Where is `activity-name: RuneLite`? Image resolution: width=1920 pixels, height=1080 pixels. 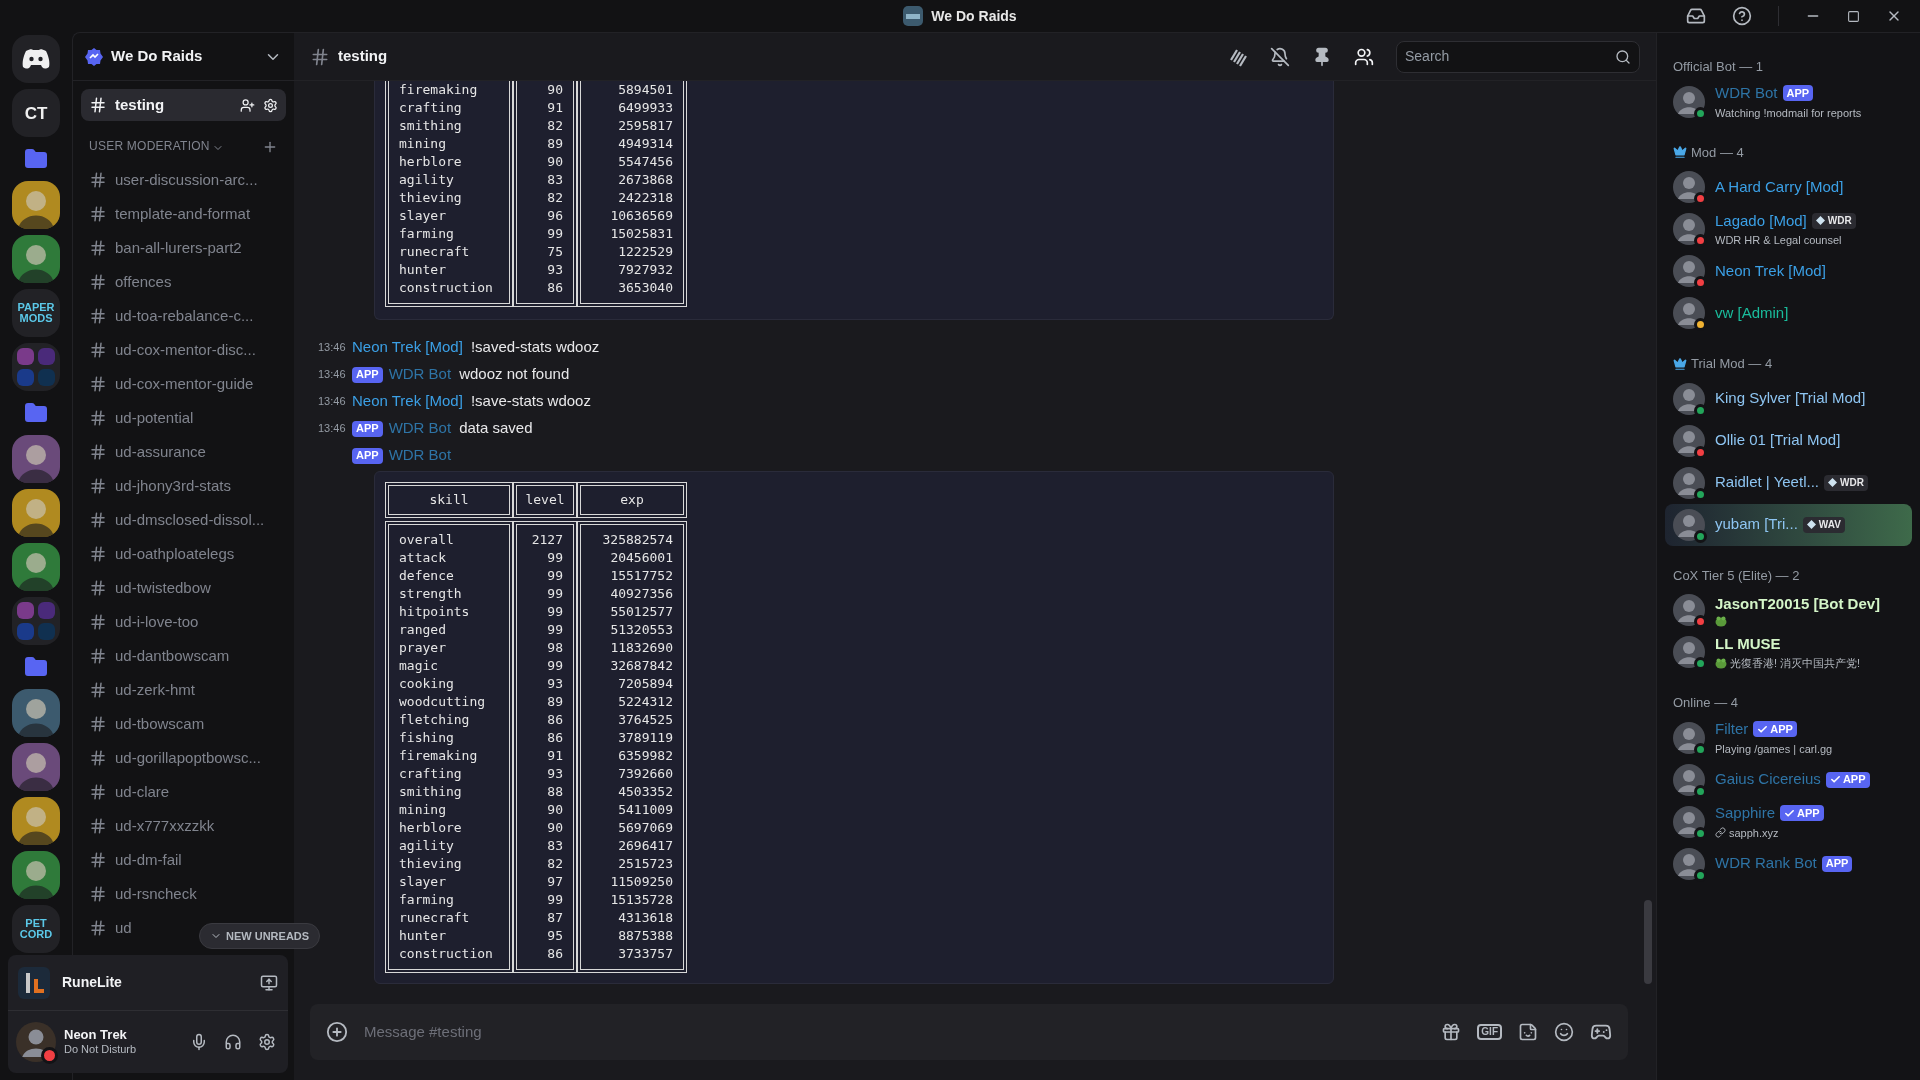
activity-name: RuneLite is located at coordinates (92, 982).